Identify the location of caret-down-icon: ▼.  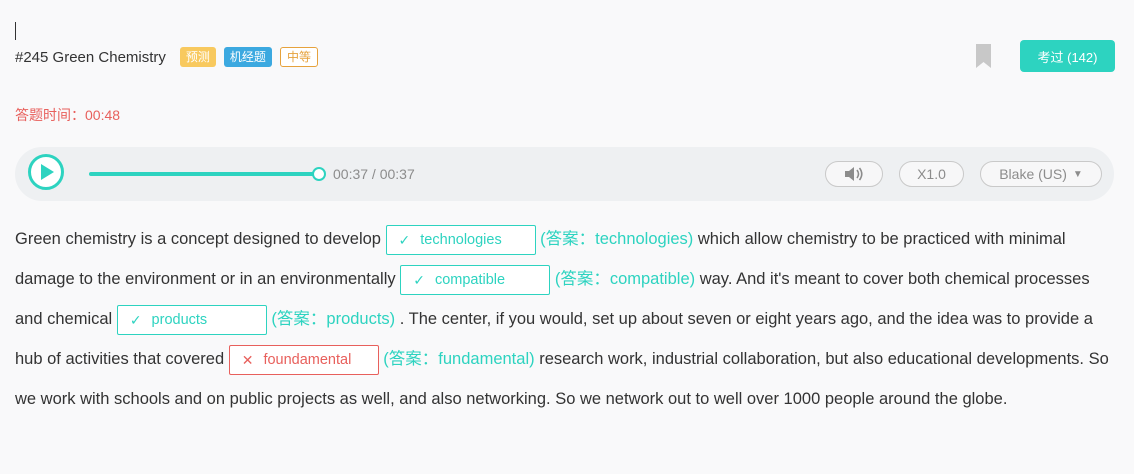
(1077, 174).